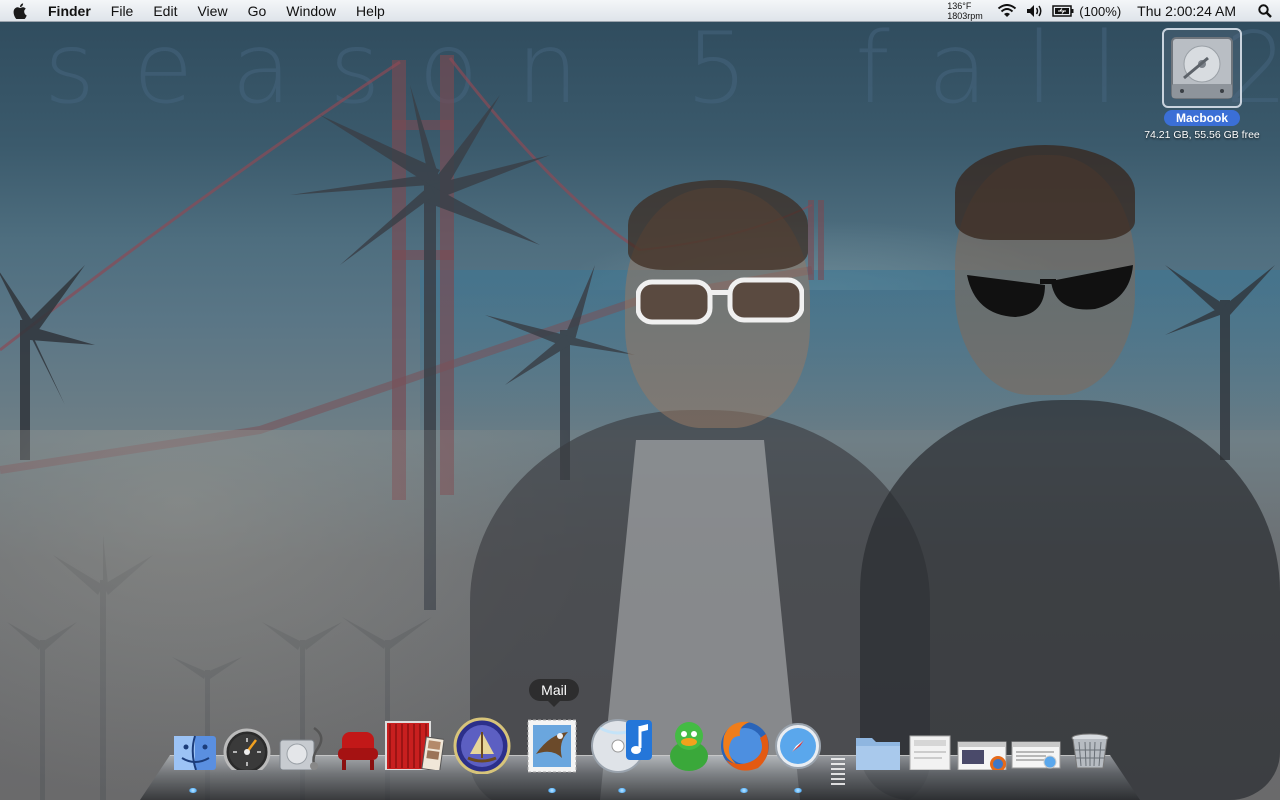  Describe the element at coordinates (1265, 11) in the screenshot. I see `spotlight-search-icon` at that location.